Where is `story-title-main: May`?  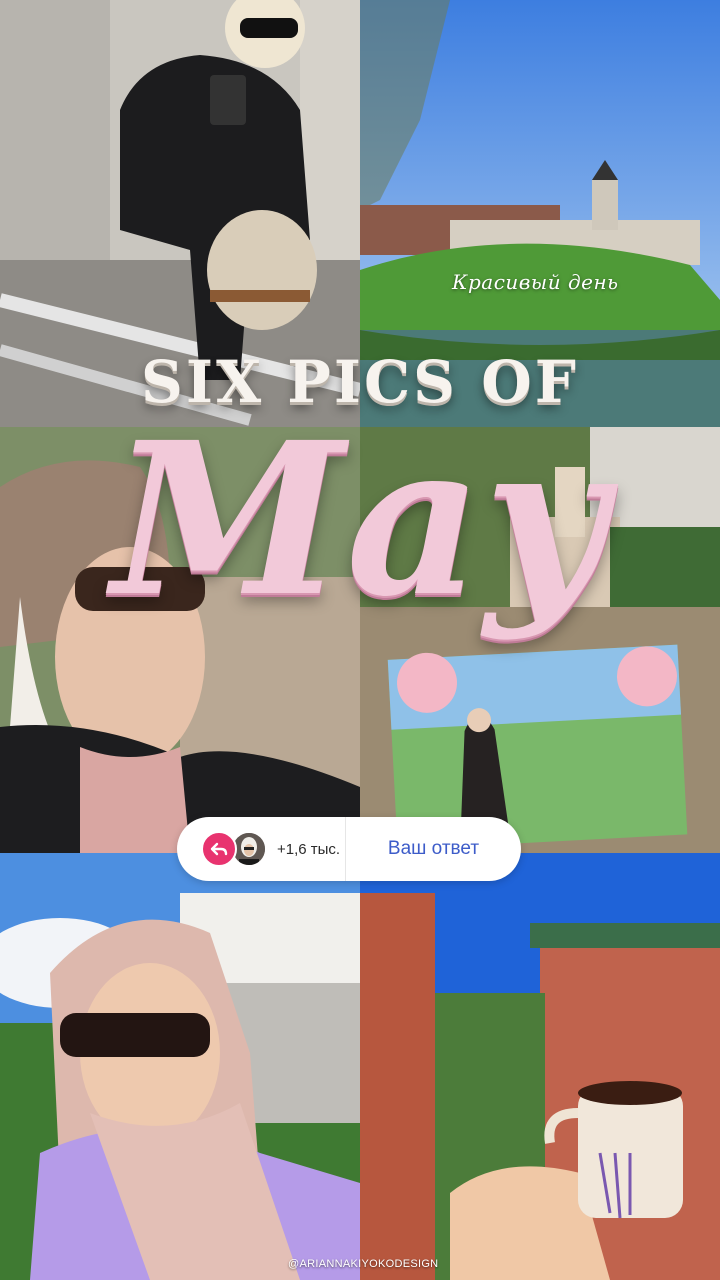 story-title-main: May is located at coordinates (360, 519).